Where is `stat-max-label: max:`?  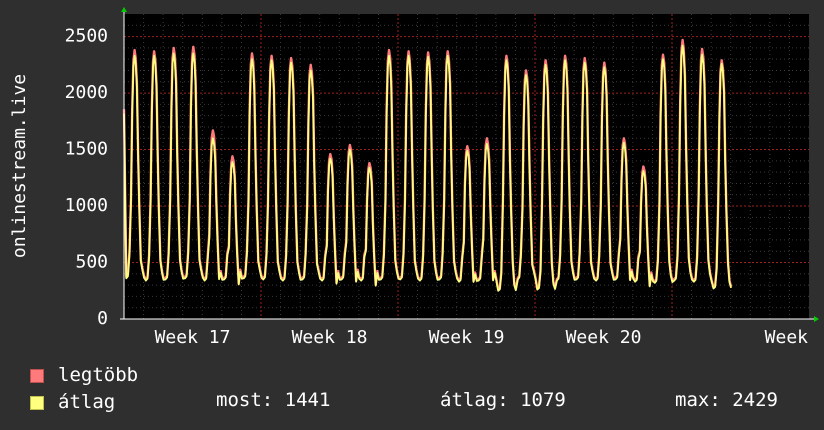 stat-max-label: max: is located at coordinates (698, 400).